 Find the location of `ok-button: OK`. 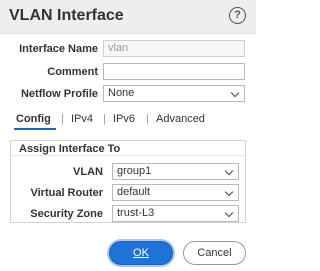

ok-button: OK is located at coordinates (141, 253).